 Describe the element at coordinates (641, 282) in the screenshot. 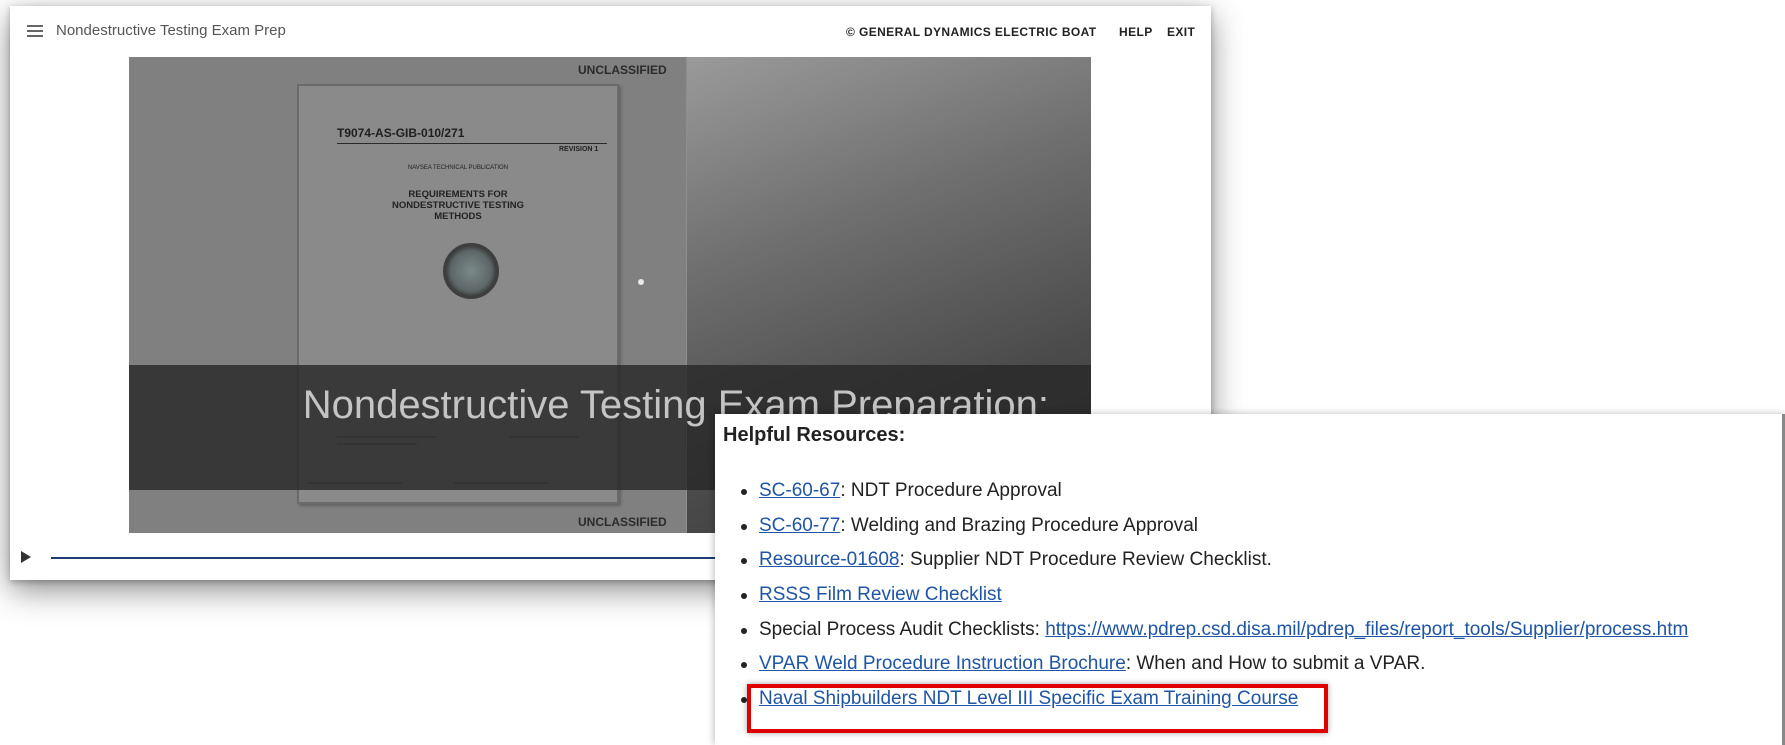

I see `slide-indicator-dot` at that location.